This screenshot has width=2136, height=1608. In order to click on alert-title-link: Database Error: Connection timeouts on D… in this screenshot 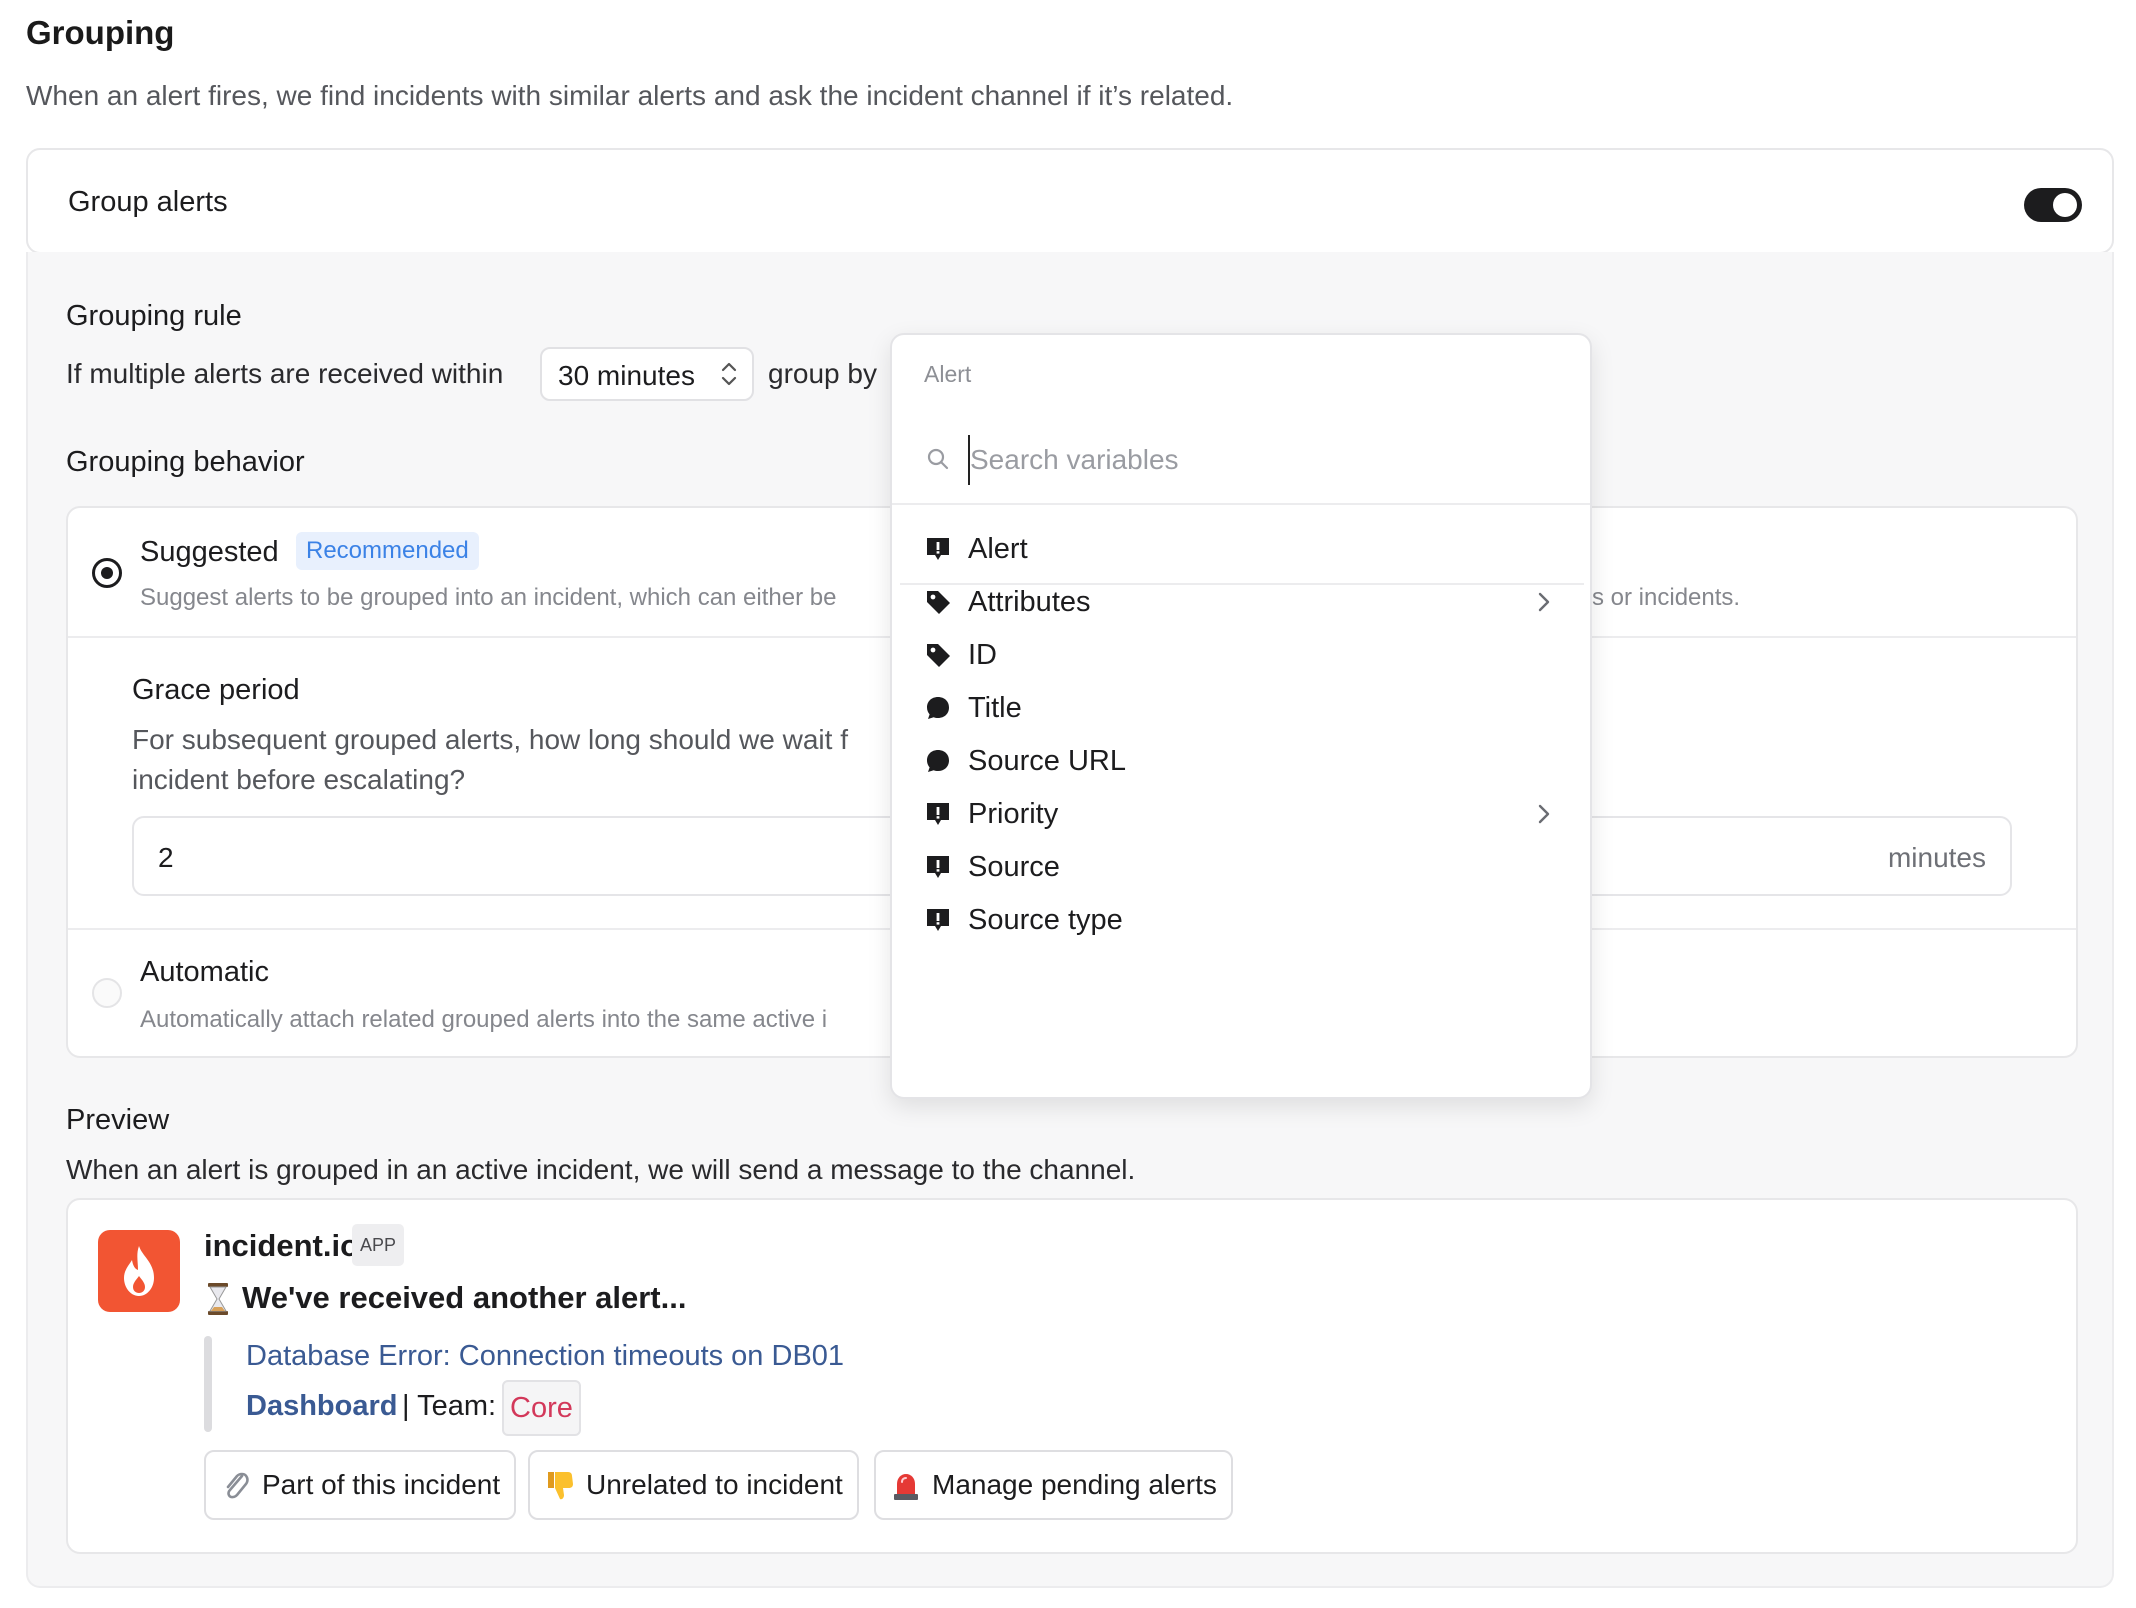, I will do `click(545, 1356)`.